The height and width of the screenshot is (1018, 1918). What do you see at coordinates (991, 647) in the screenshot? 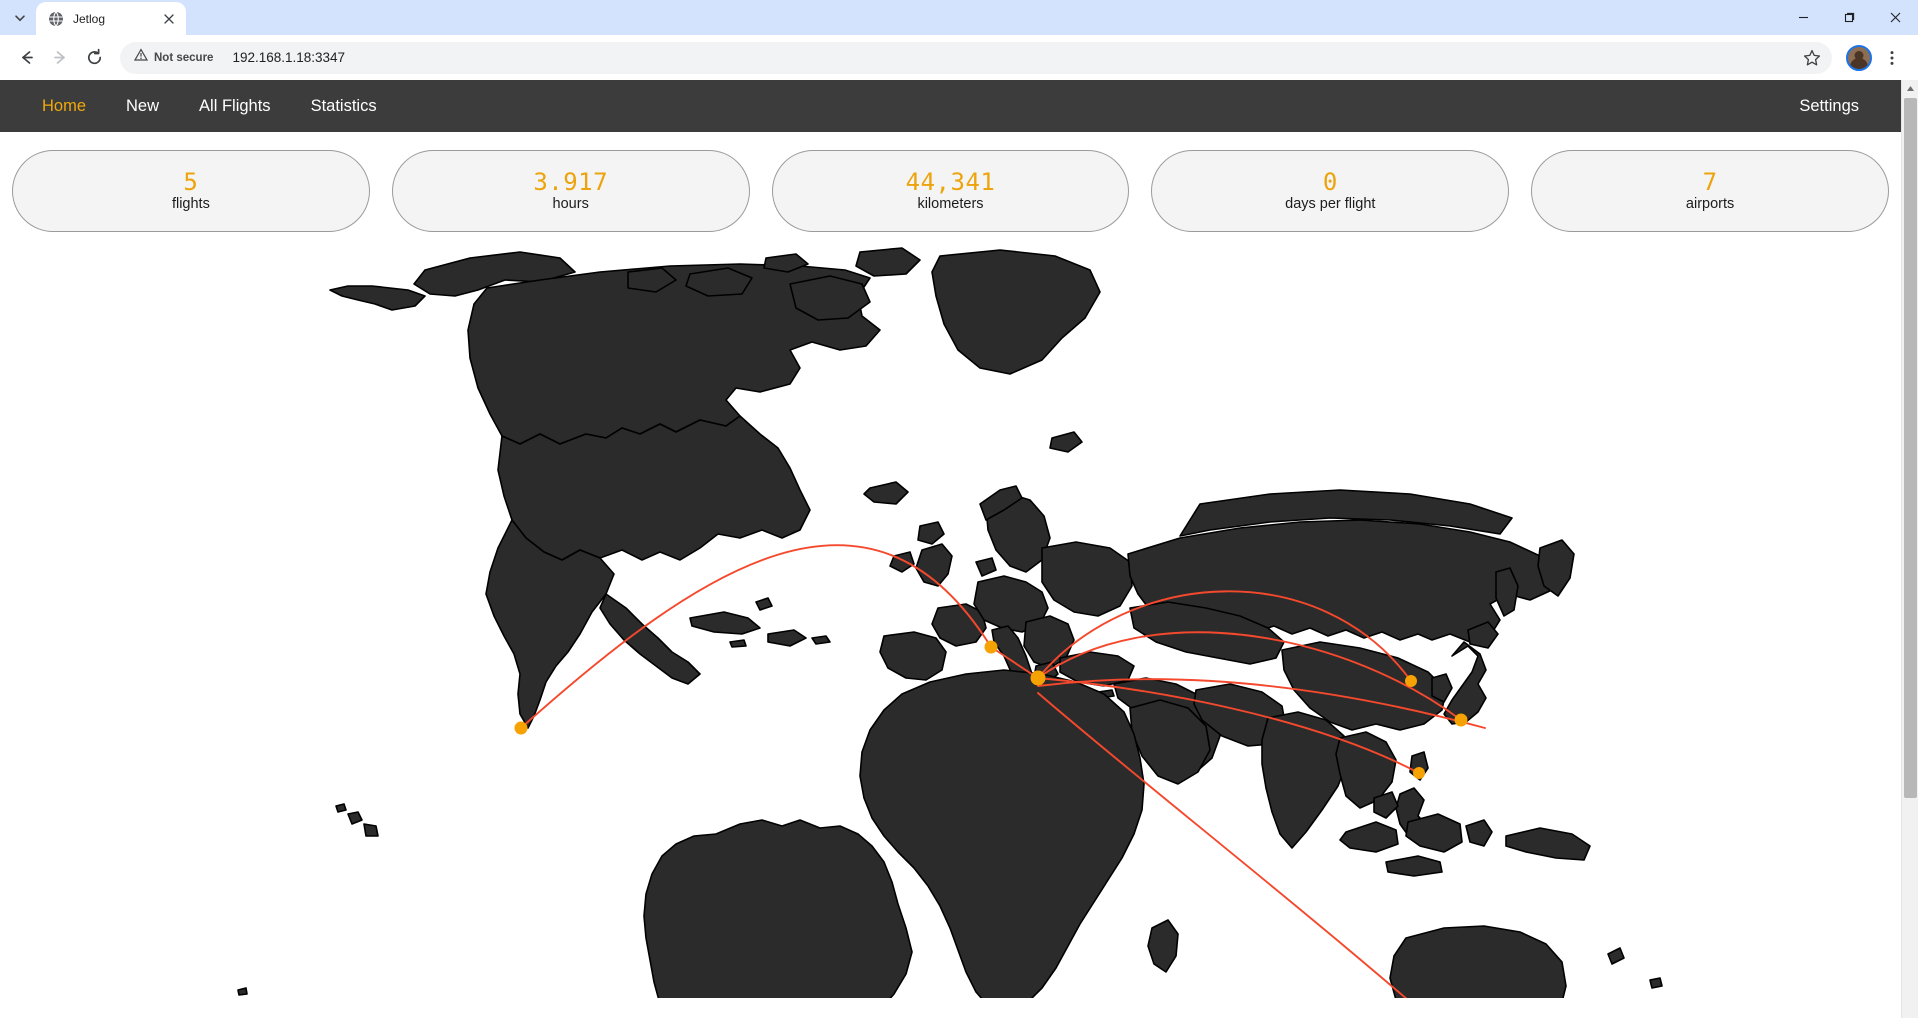
I see `airport-marker-germany` at bounding box center [991, 647].